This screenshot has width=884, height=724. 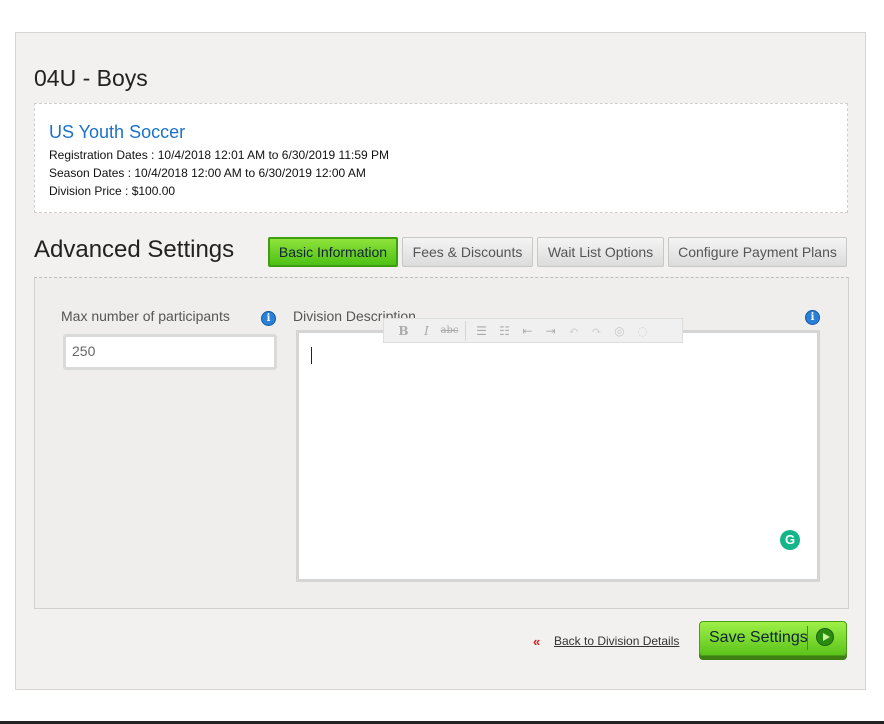 I want to click on redo-icon: ↷, so click(x=596, y=331).